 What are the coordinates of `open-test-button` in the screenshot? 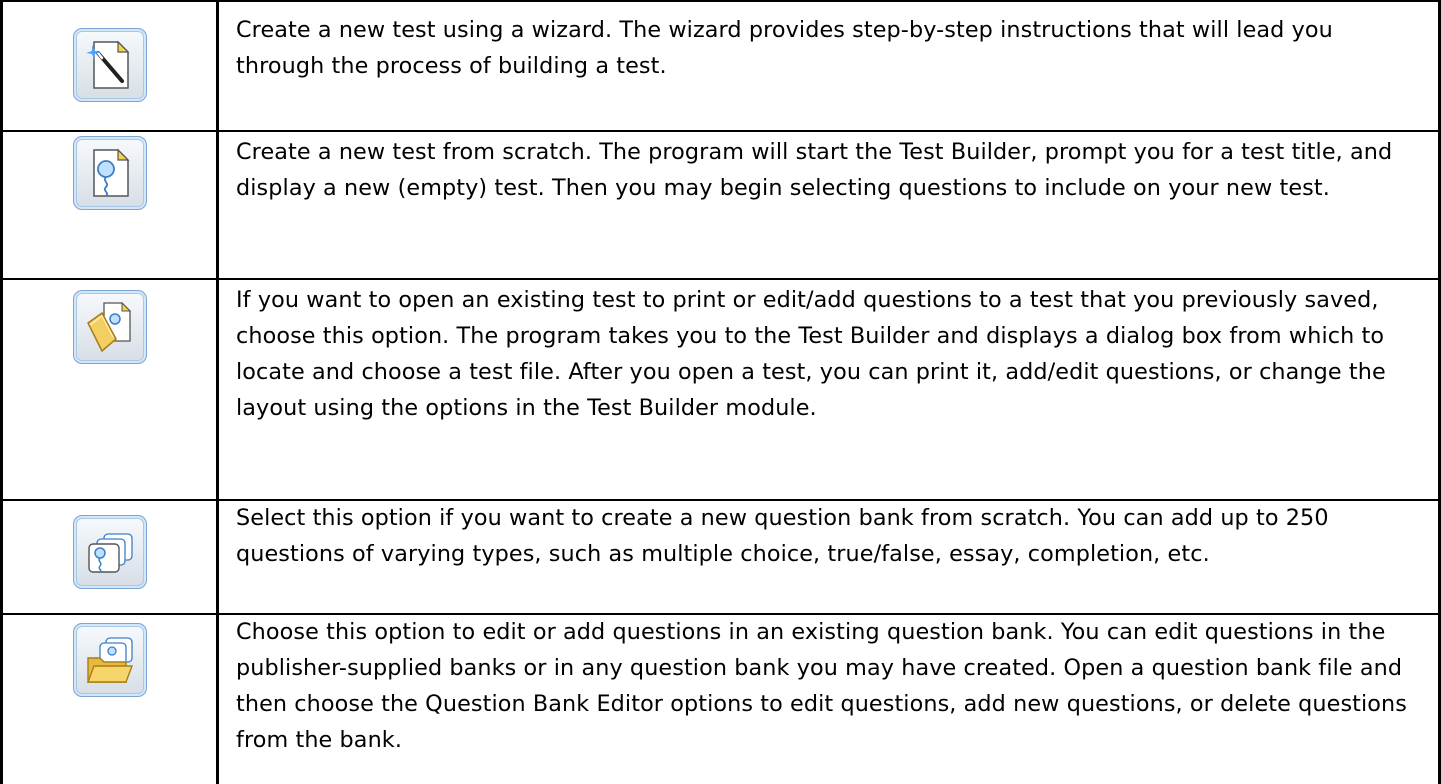 It's located at (109, 327).